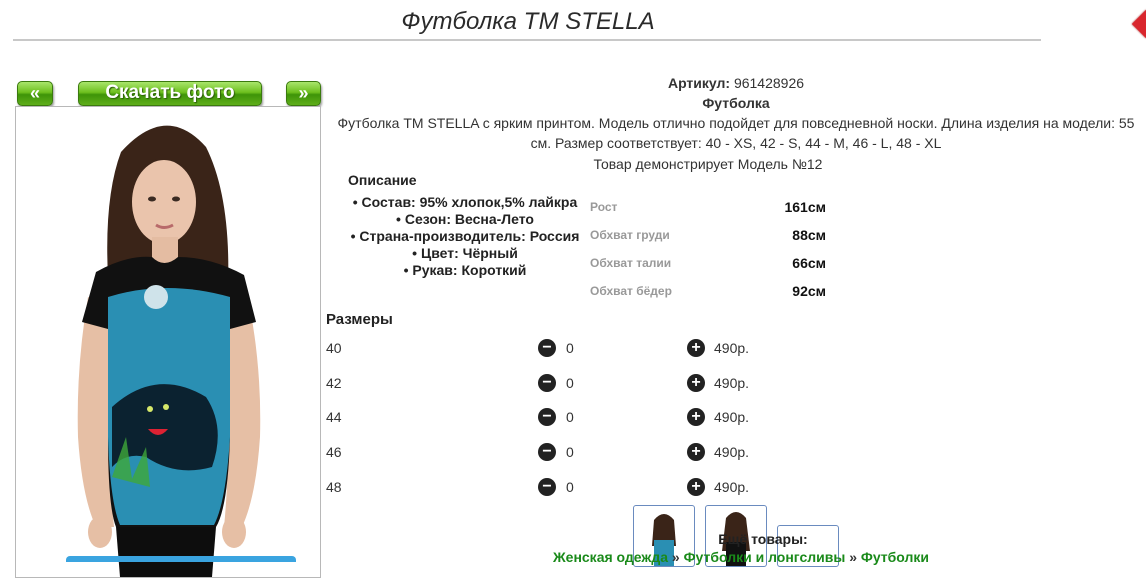  What do you see at coordinates (809, 235) in the screenshot?
I see `measure-value-chest: 88см` at bounding box center [809, 235].